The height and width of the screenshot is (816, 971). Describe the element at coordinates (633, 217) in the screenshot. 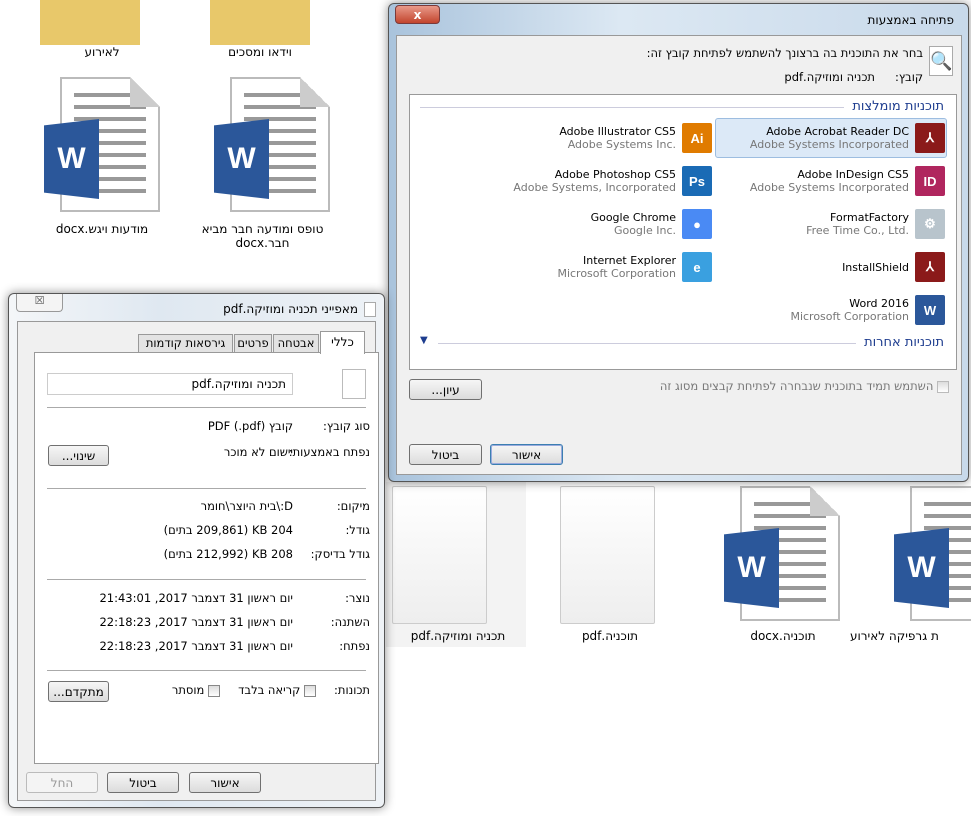

I see `app-name: Google Chrome` at that location.